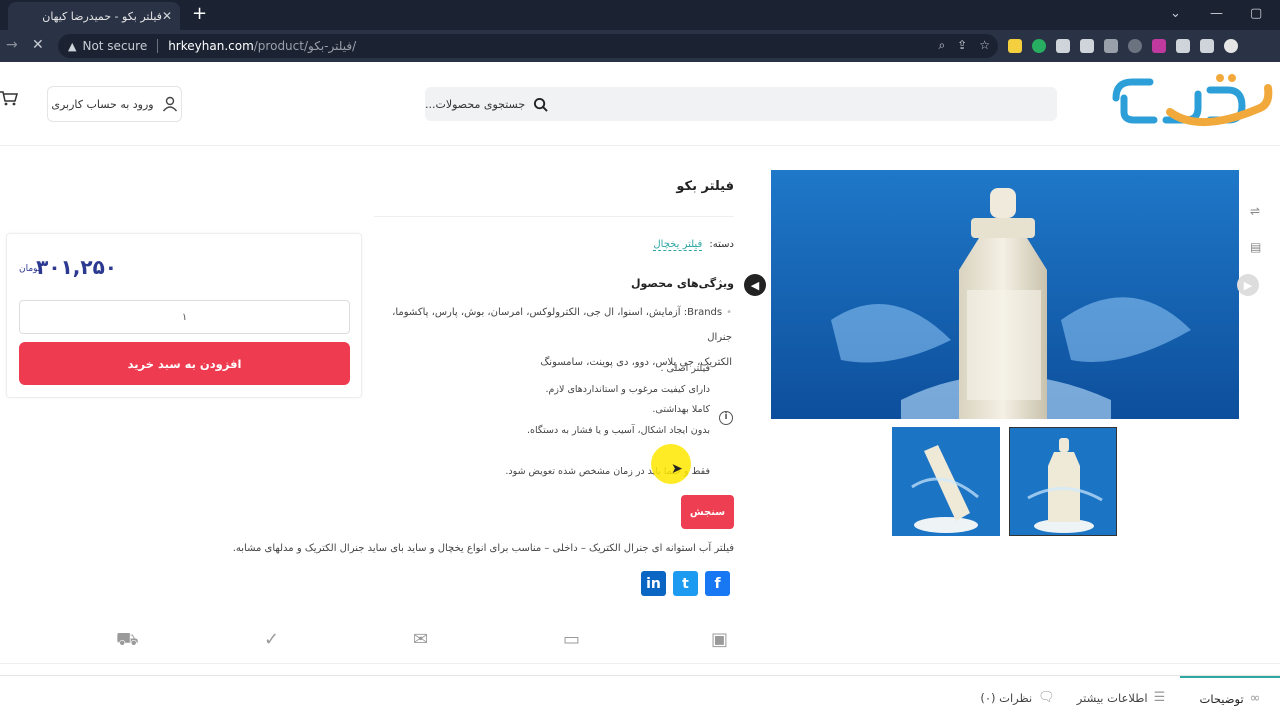 The height and width of the screenshot is (720, 1280). Describe the element at coordinates (640, 663) in the screenshot. I see `section-divider` at that location.